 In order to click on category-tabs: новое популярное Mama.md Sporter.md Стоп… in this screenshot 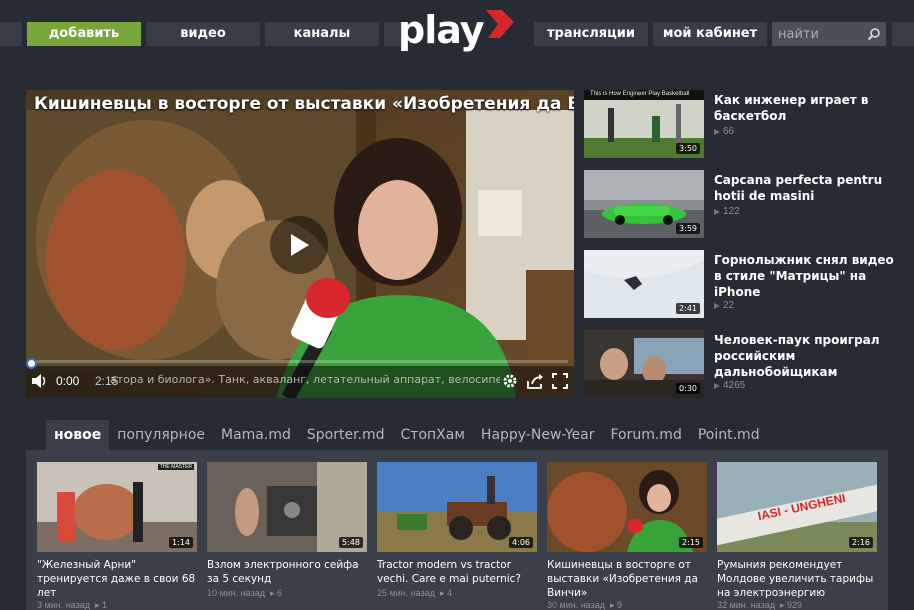, I will do `click(407, 435)`.